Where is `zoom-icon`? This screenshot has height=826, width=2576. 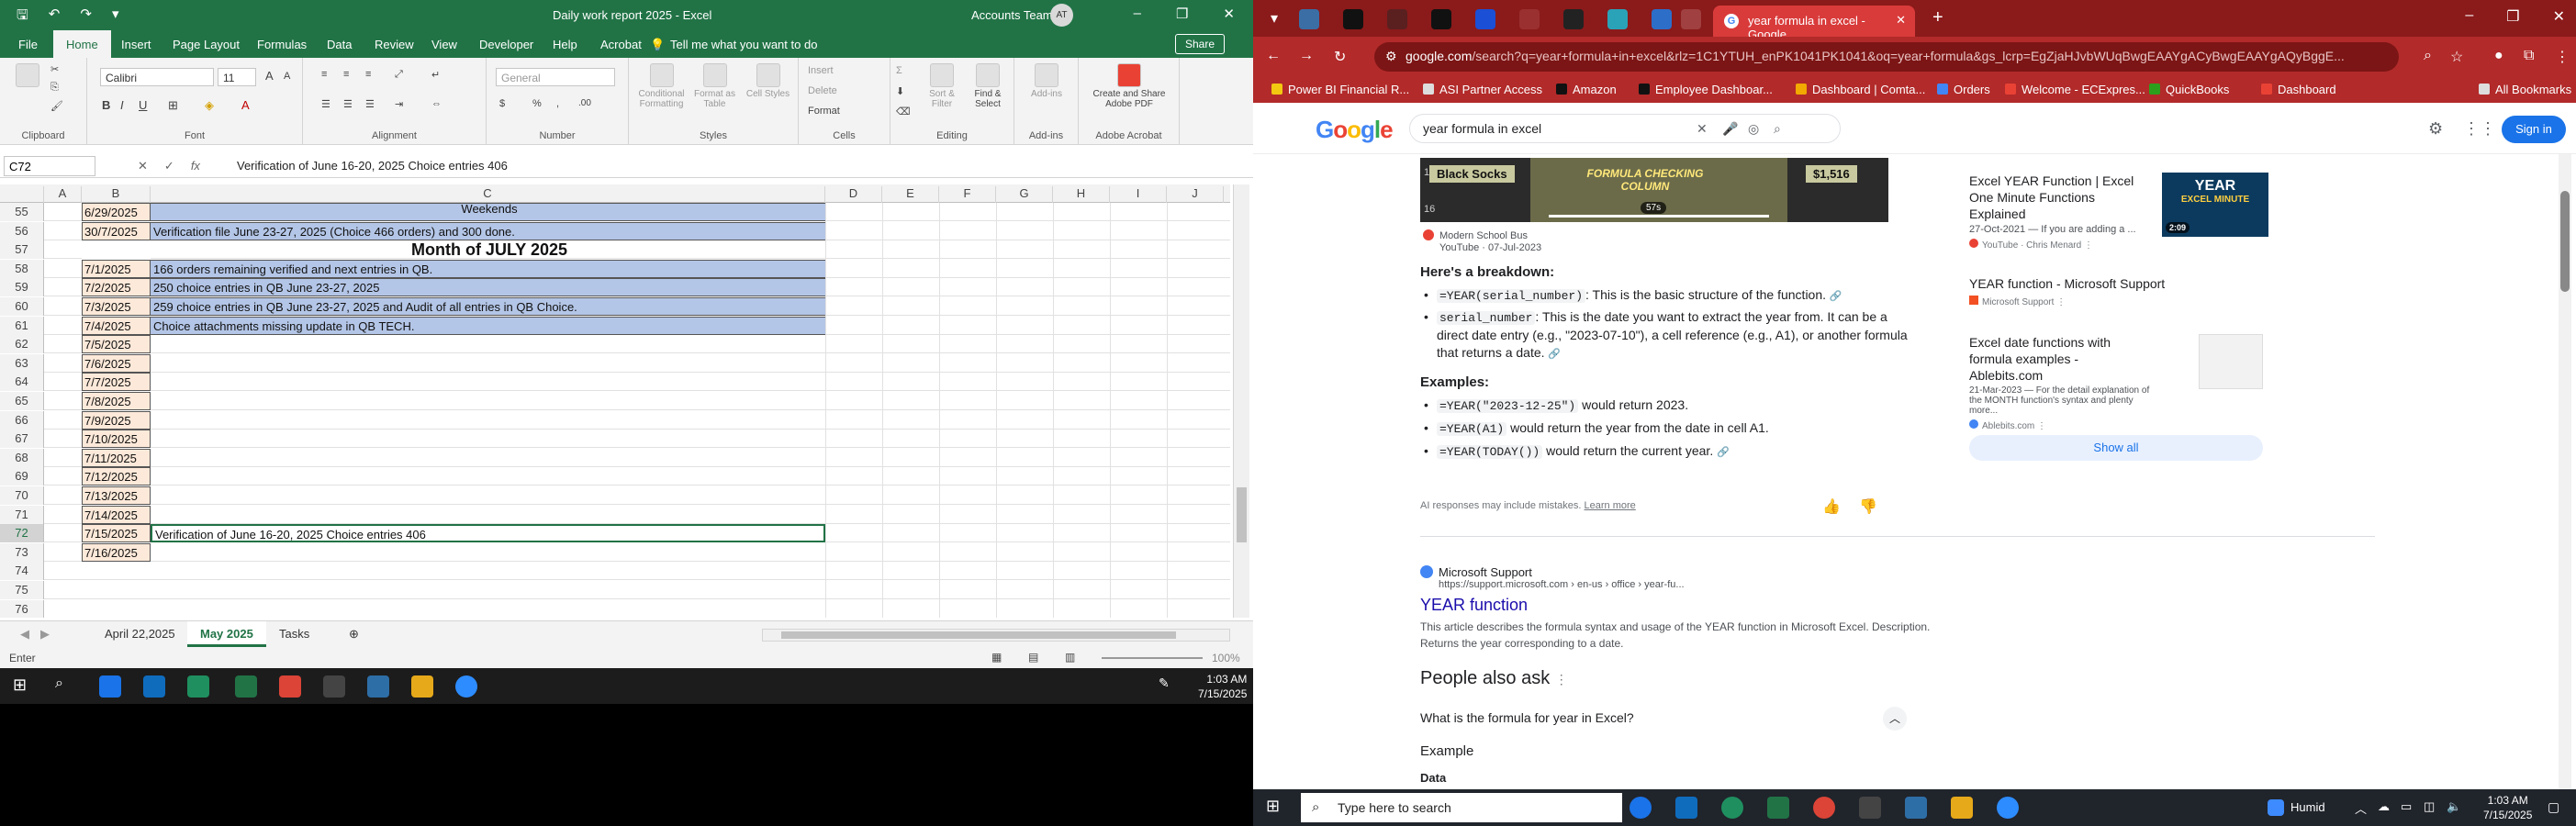
zoom-icon is located at coordinates (2008, 808).